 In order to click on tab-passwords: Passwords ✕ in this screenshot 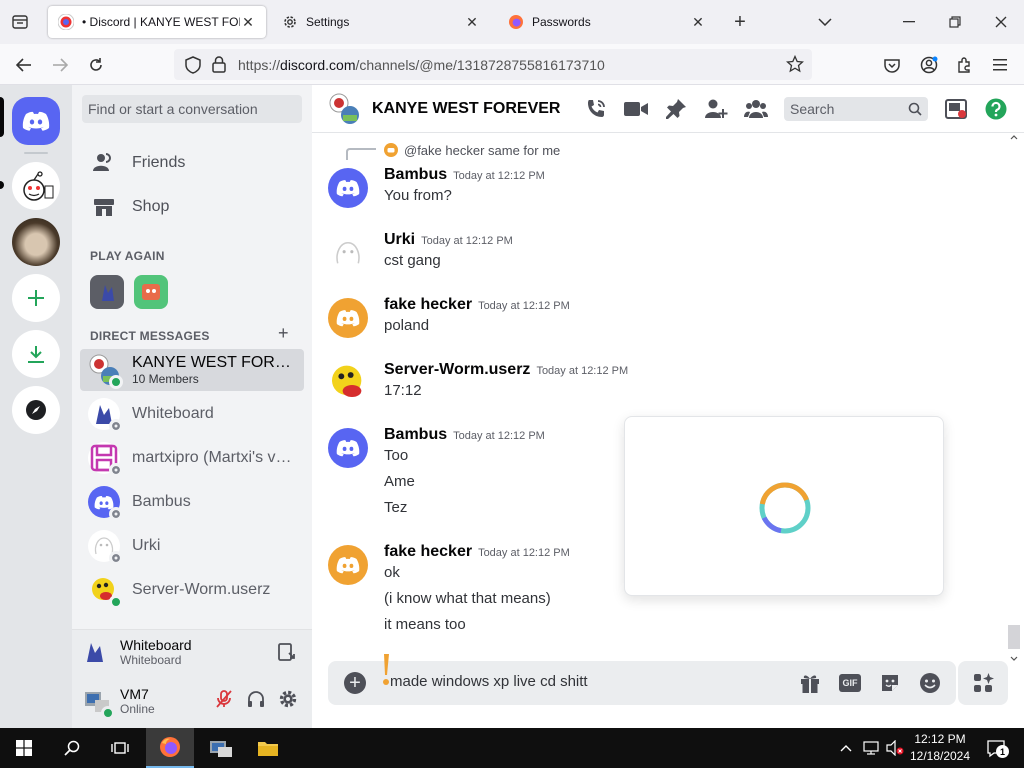, I will do `click(607, 22)`.